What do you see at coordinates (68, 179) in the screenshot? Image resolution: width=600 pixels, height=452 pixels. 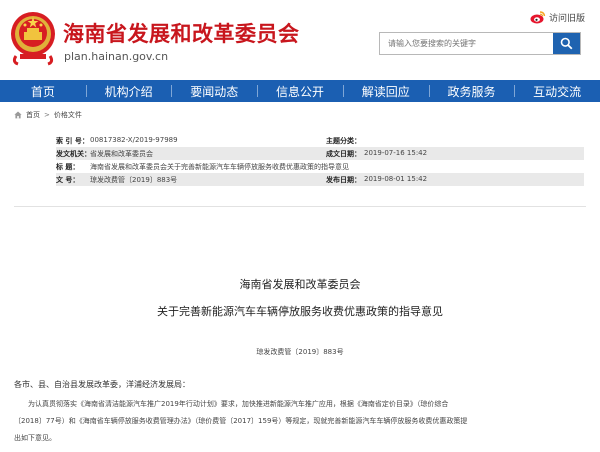 I see `meta-docno-label: 文 号：` at bounding box center [68, 179].